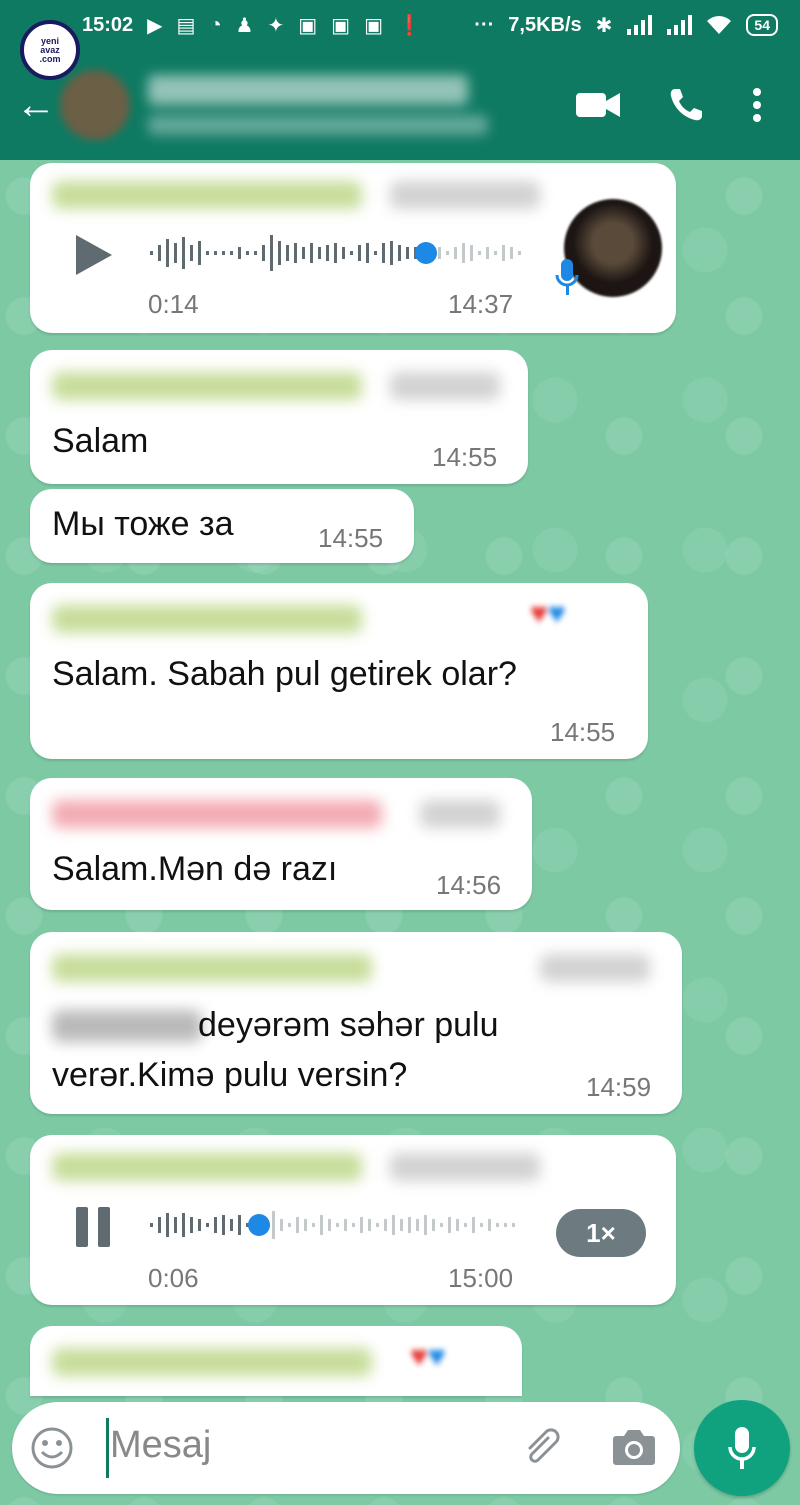 This screenshot has height=1505, width=800. Describe the element at coordinates (50, 50) in the screenshot. I see `site-logo: yeni avaz .com` at that location.